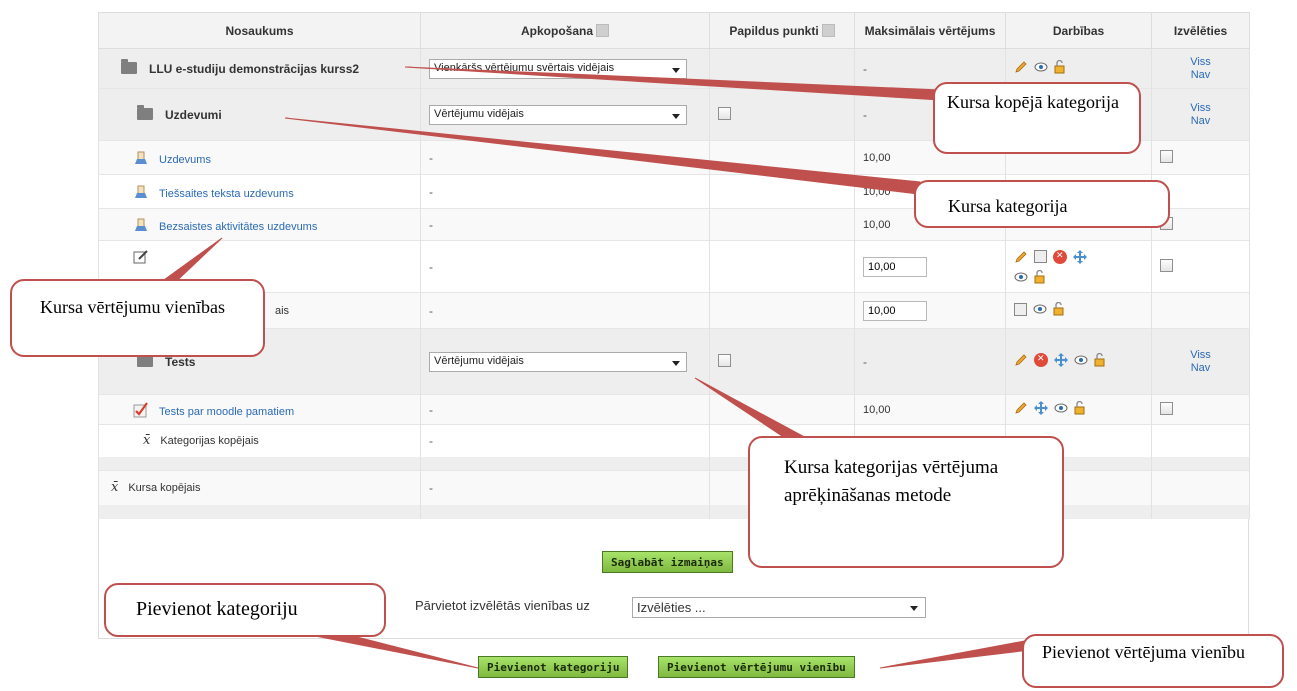 This screenshot has width=1297, height=691. What do you see at coordinates (930, 30) in the screenshot?
I see `col-header-max-grade: Maksimālais vērtējums` at bounding box center [930, 30].